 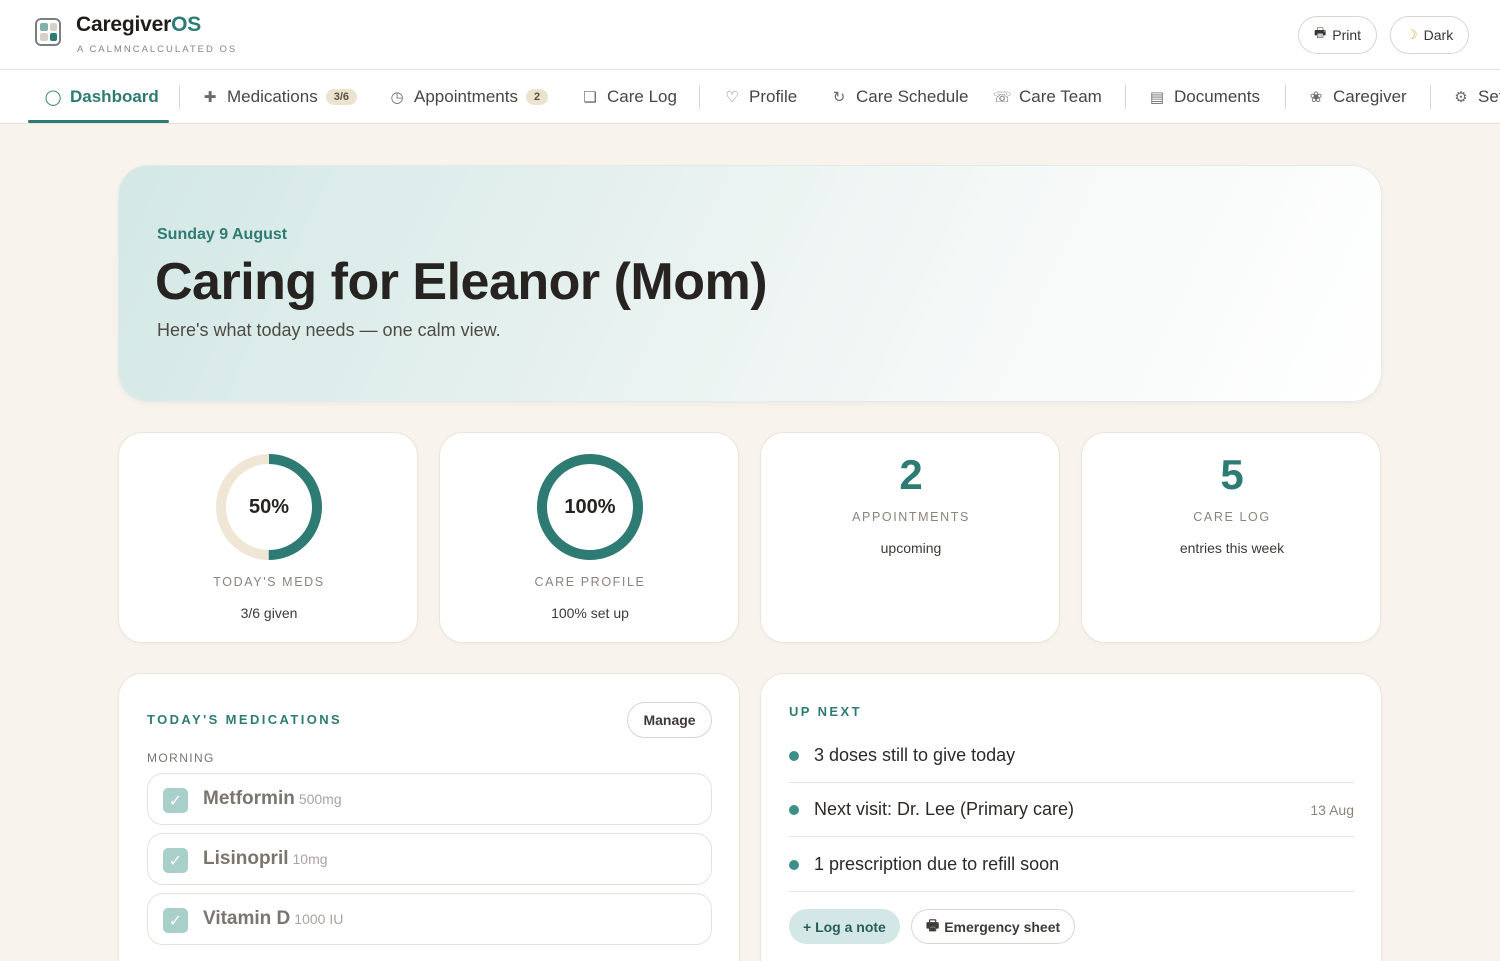 What do you see at coordinates (429, 919) in the screenshot?
I see `medication-row: ✓ Vitamin D 1000 IU` at bounding box center [429, 919].